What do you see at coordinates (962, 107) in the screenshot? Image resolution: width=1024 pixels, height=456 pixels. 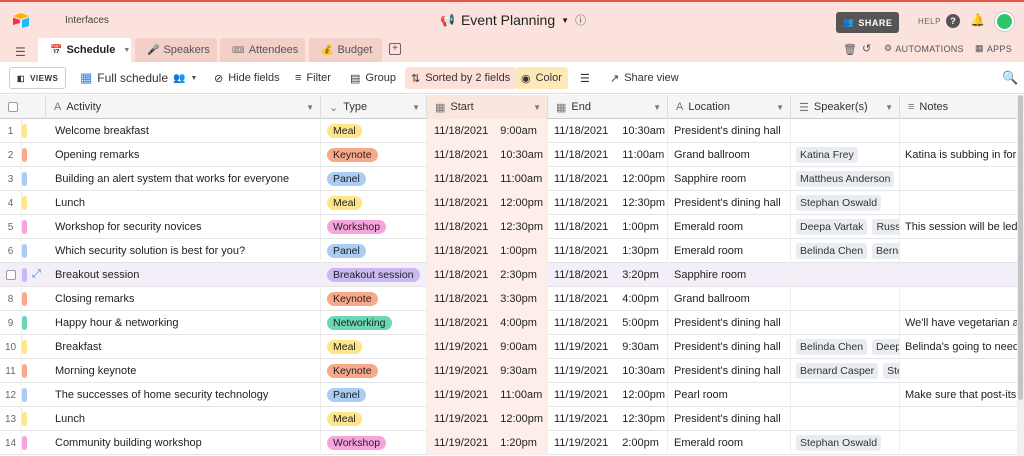 I see `column-header-notes: ≡ Notes` at bounding box center [962, 107].